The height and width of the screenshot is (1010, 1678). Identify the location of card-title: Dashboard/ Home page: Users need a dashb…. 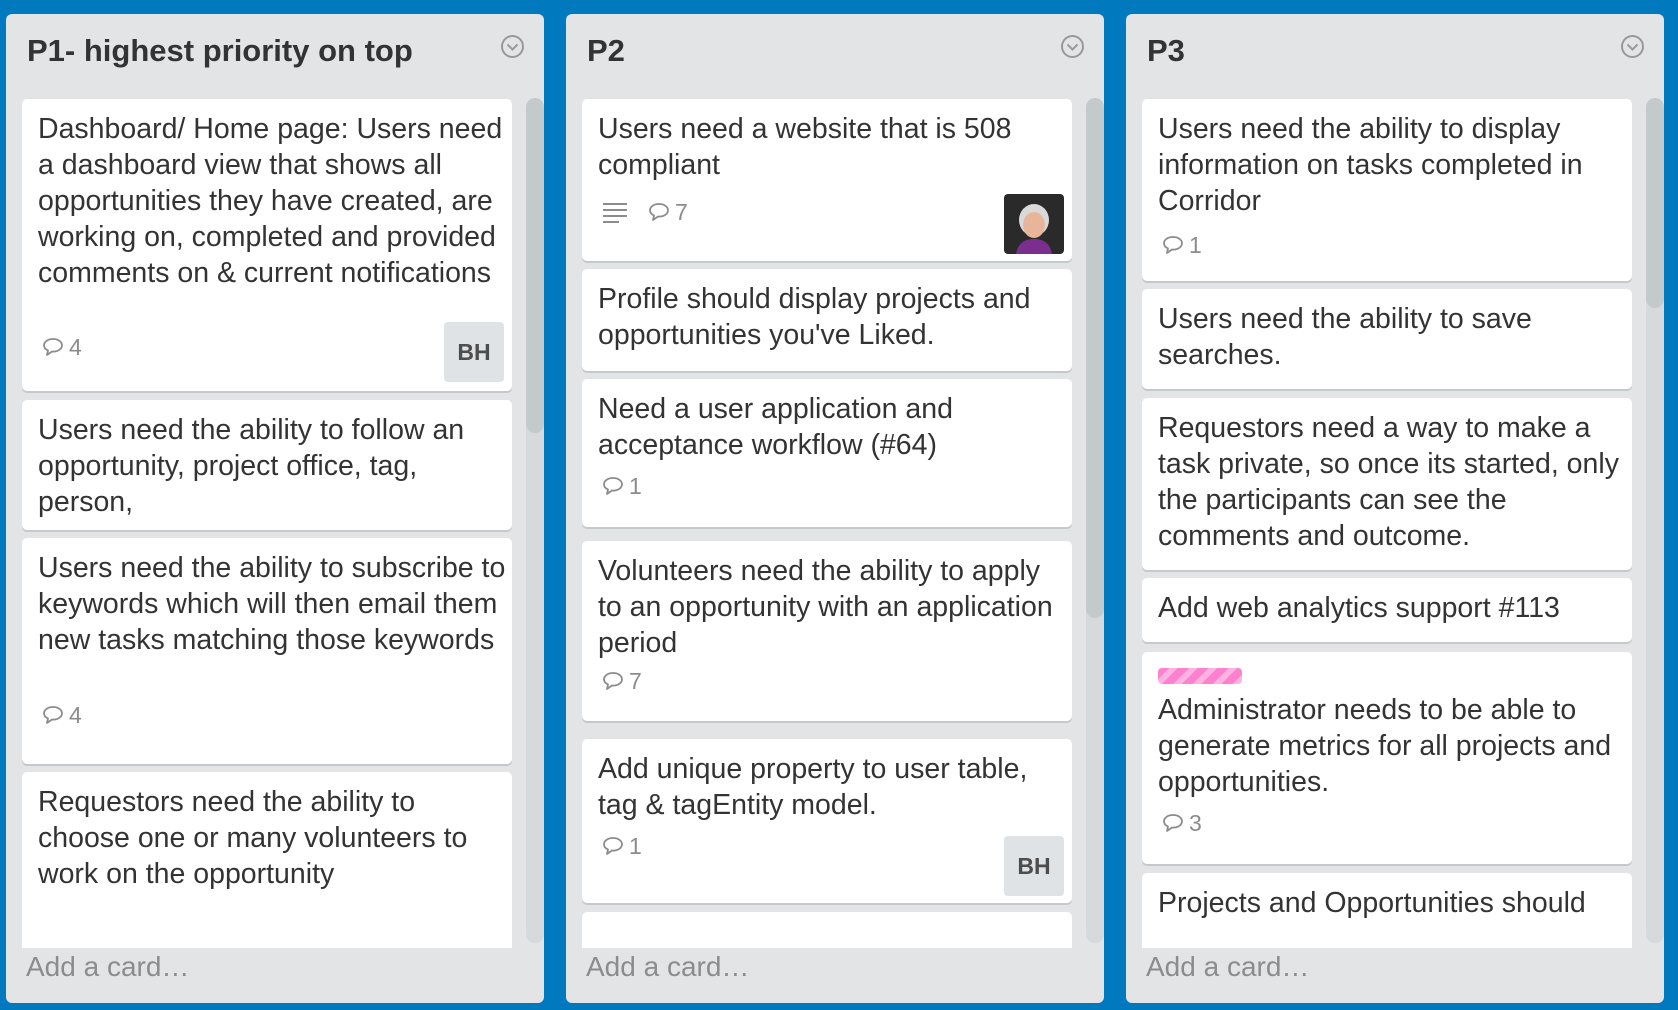
(270, 201).